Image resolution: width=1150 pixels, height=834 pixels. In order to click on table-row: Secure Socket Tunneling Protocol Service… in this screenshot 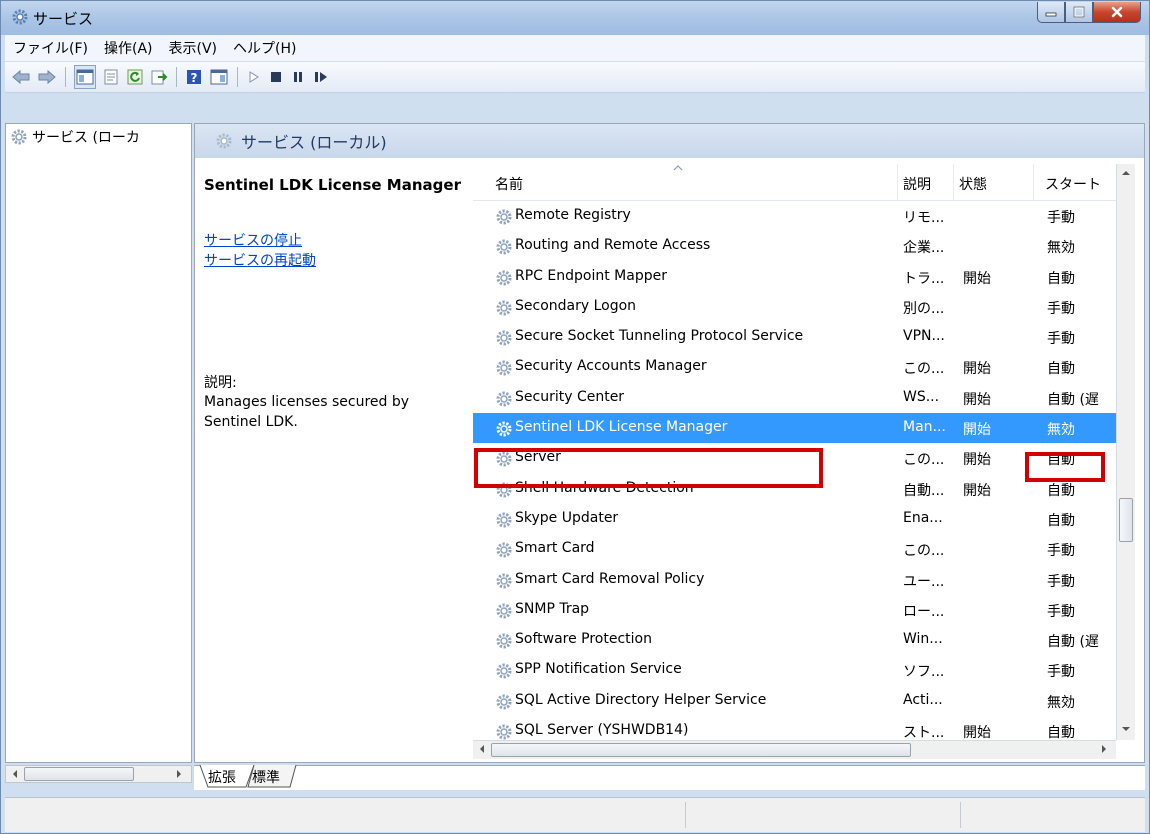, I will do `click(794, 337)`.